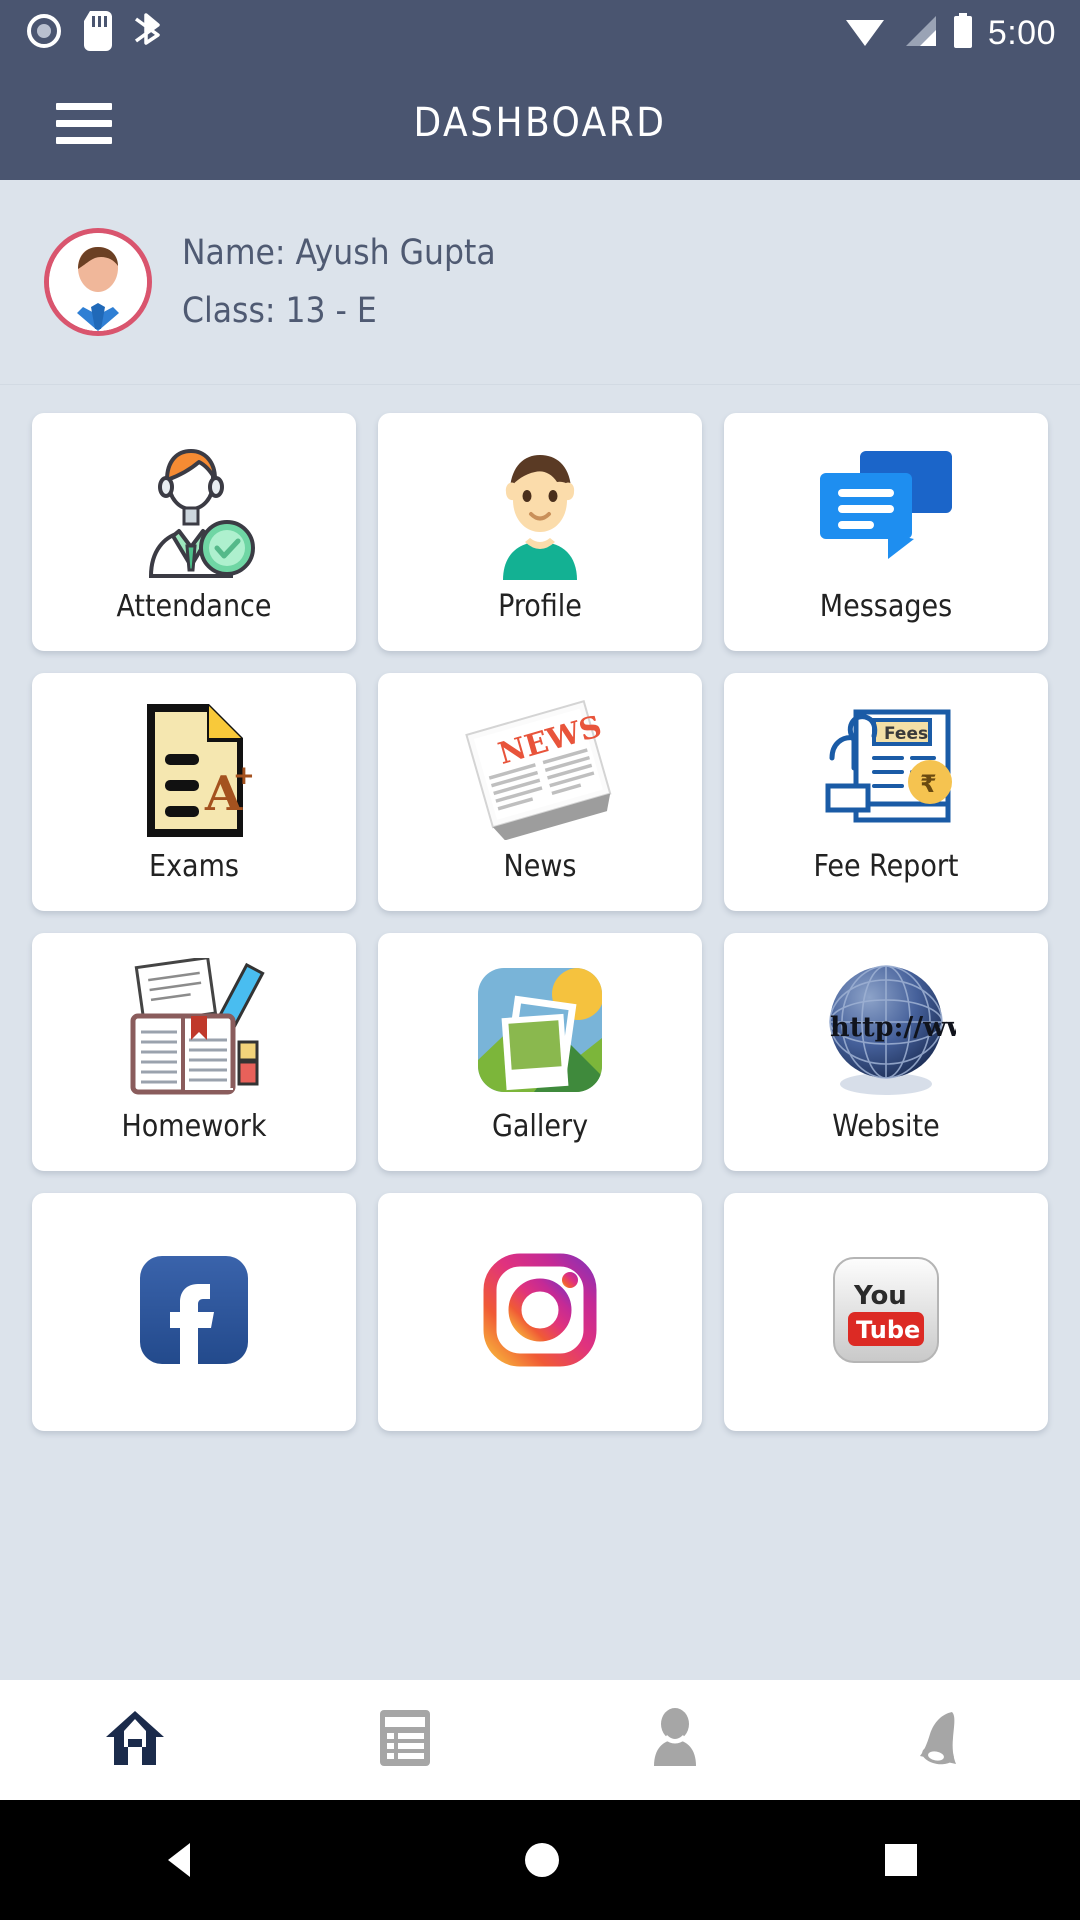 Image resolution: width=1080 pixels, height=1920 pixels. Describe the element at coordinates (886, 1126) in the screenshot. I see `grid-item-label: Website` at that location.